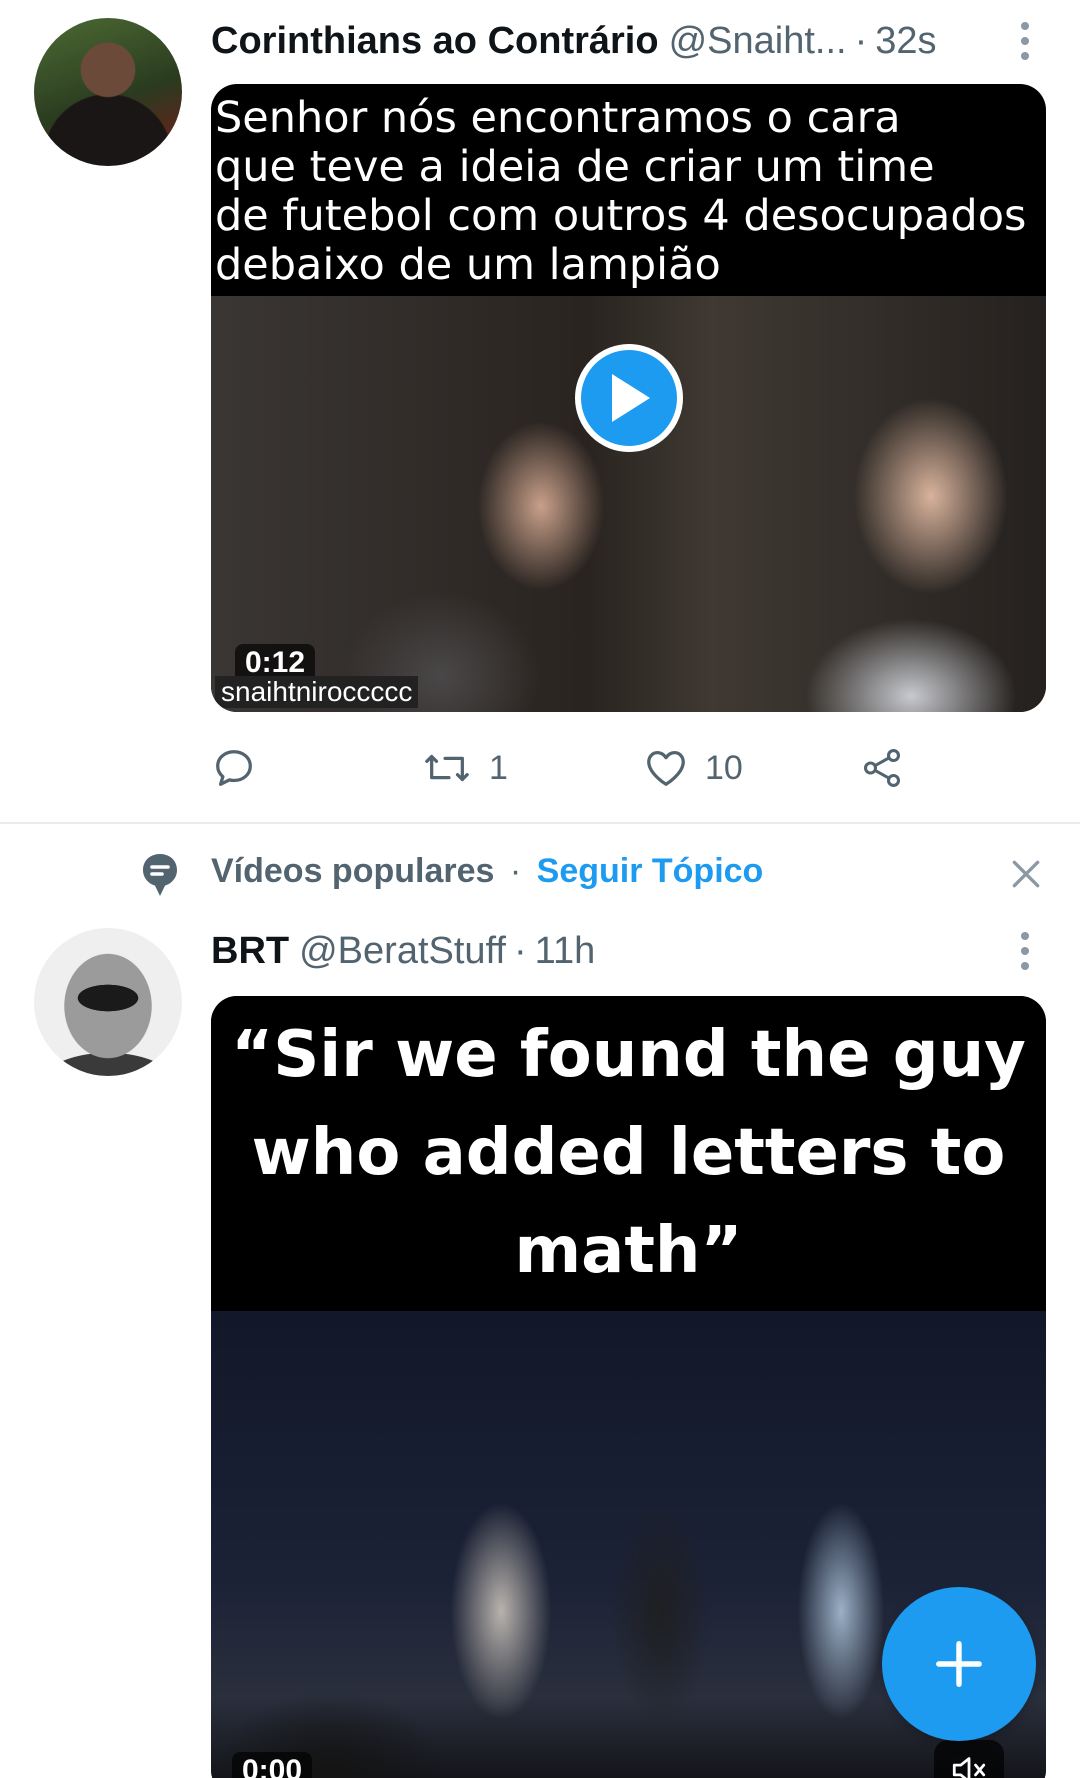 Image resolution: width=1080 pixels, height=1778 pixels. Describe the element at coordinates (693, 768) in the screenshot. I see `like-button: 10` at that location.